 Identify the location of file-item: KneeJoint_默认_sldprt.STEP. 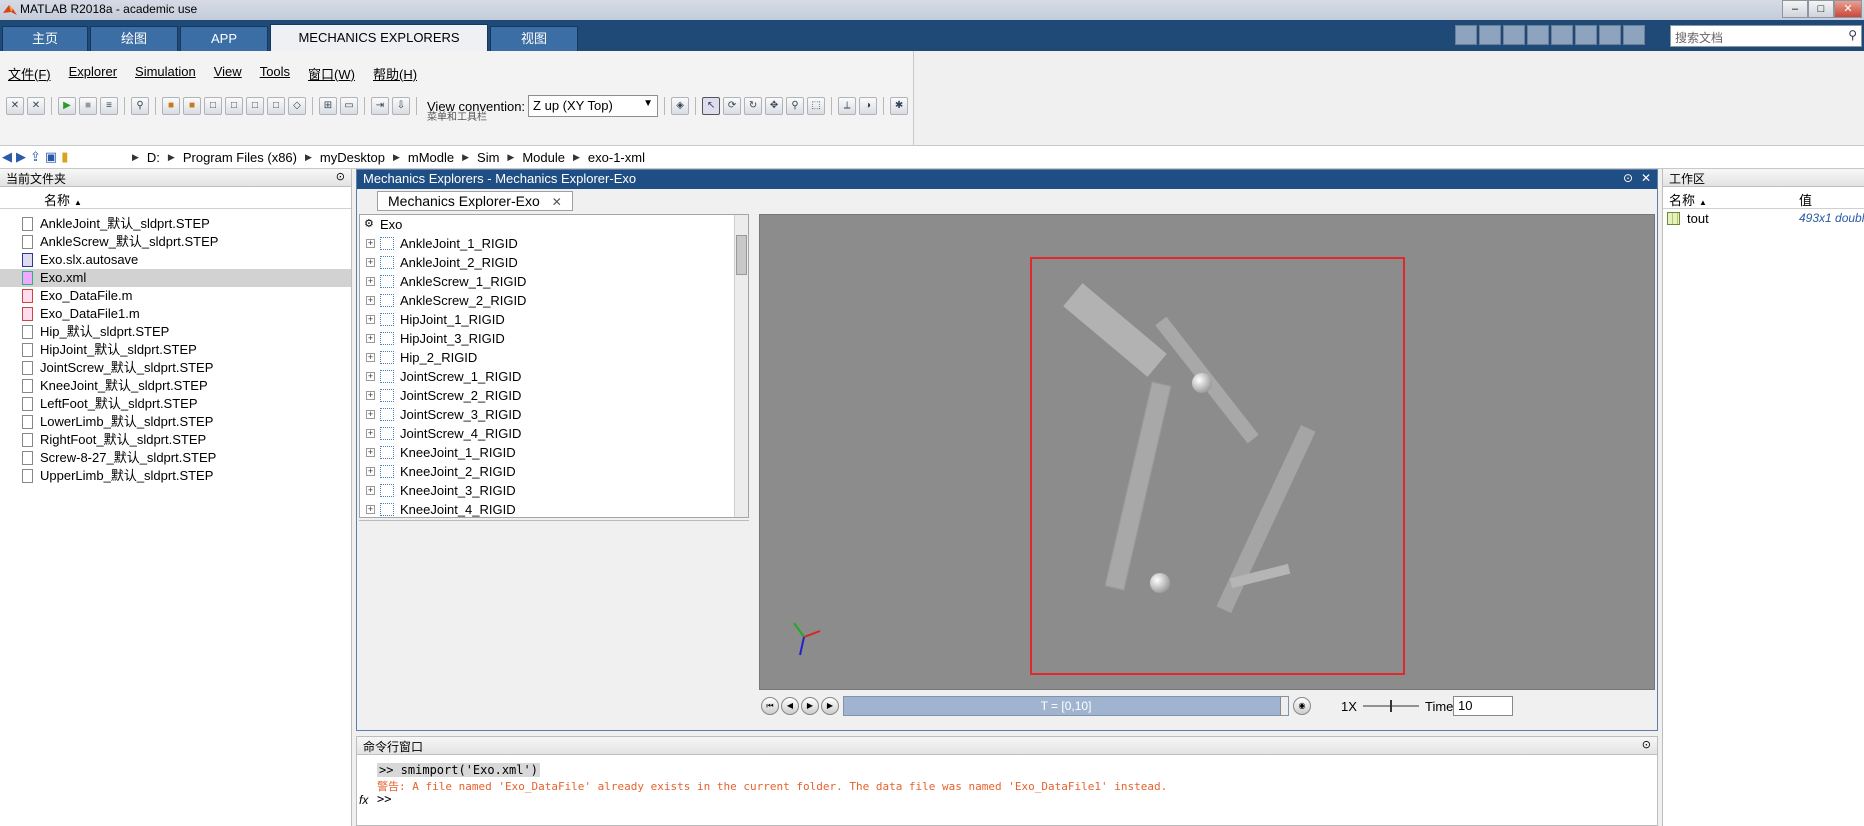
(175, 386).